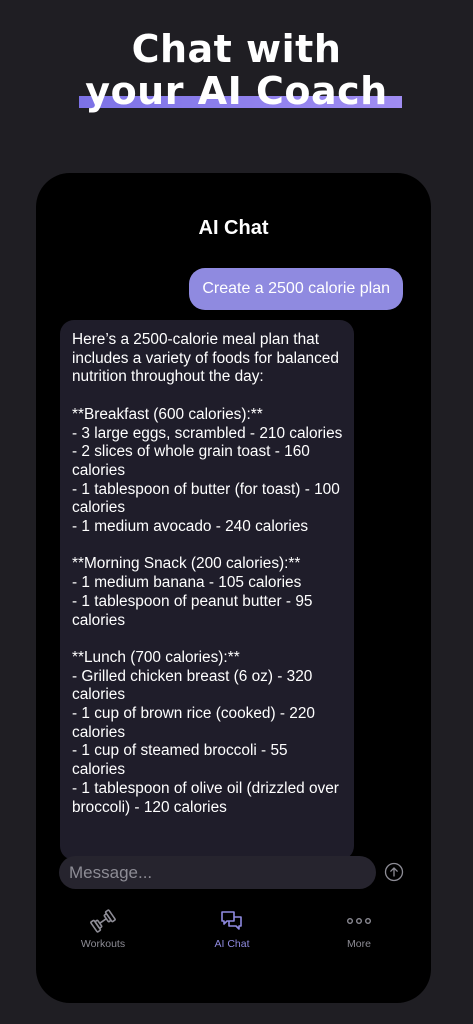 The image size is (473, 1024). I want to click on promo-line-1: Chat with, so click(236, 49).